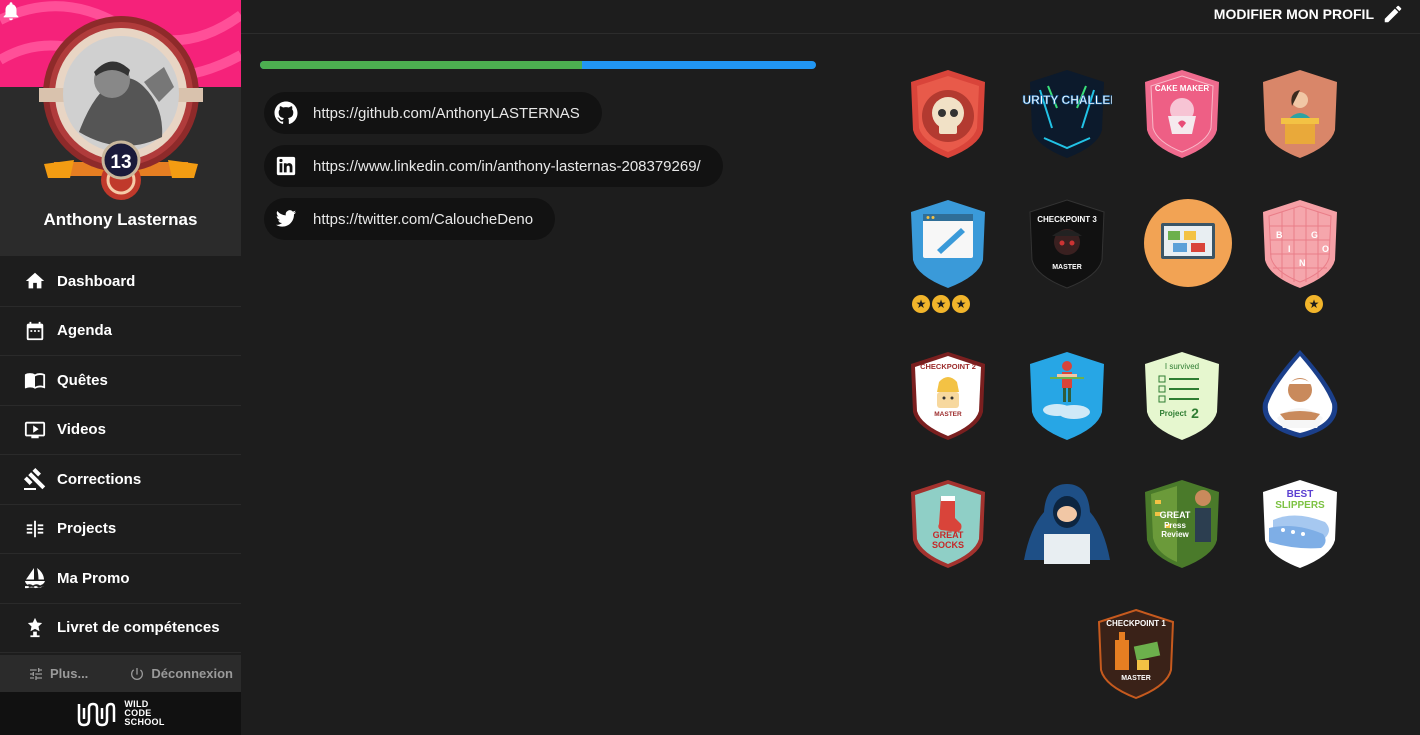 Image resolution: width=1420 pixels, height=735 pixels. What do you see at coordinates (87, 529) in the screenshot?
I see `sidebar-item-label: Projects` at bounding box center [87, 529].